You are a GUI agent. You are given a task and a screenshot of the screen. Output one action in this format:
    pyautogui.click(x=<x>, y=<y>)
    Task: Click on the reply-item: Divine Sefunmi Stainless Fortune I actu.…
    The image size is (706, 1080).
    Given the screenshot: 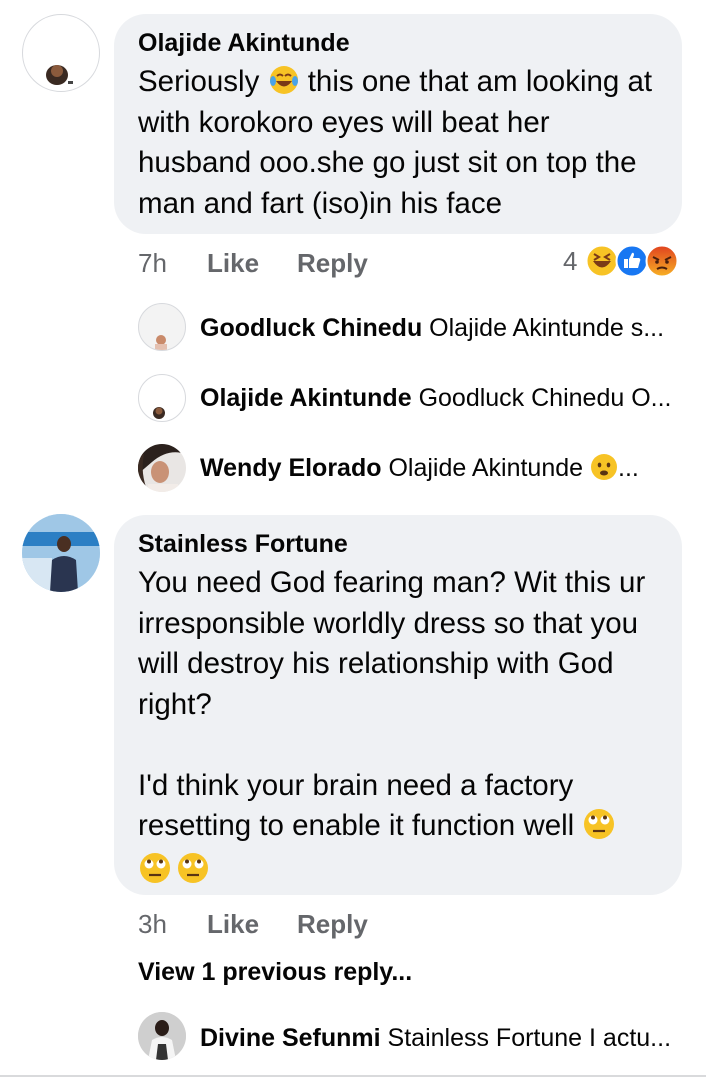 What is the action you would take?
    pyautogui.click(x=440, y=1038)
    